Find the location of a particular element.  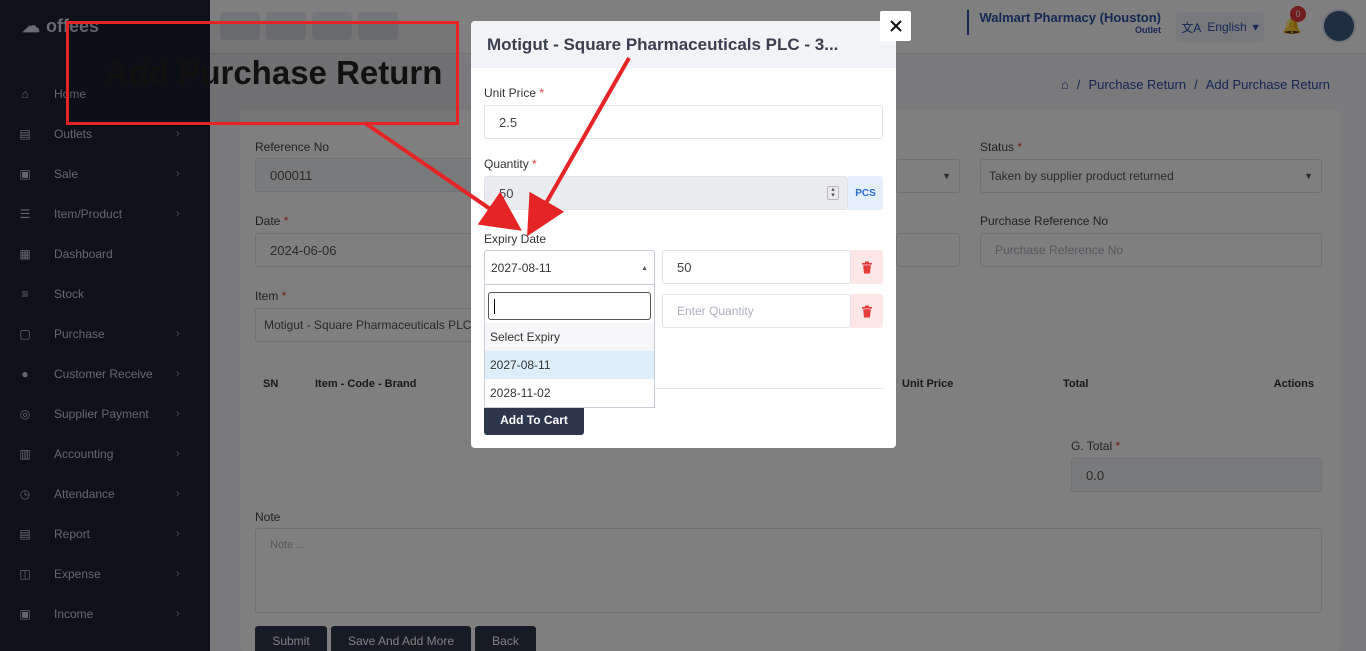

expiry-qty-input-2: Enter Quantity is located at coordinates (756, 311).